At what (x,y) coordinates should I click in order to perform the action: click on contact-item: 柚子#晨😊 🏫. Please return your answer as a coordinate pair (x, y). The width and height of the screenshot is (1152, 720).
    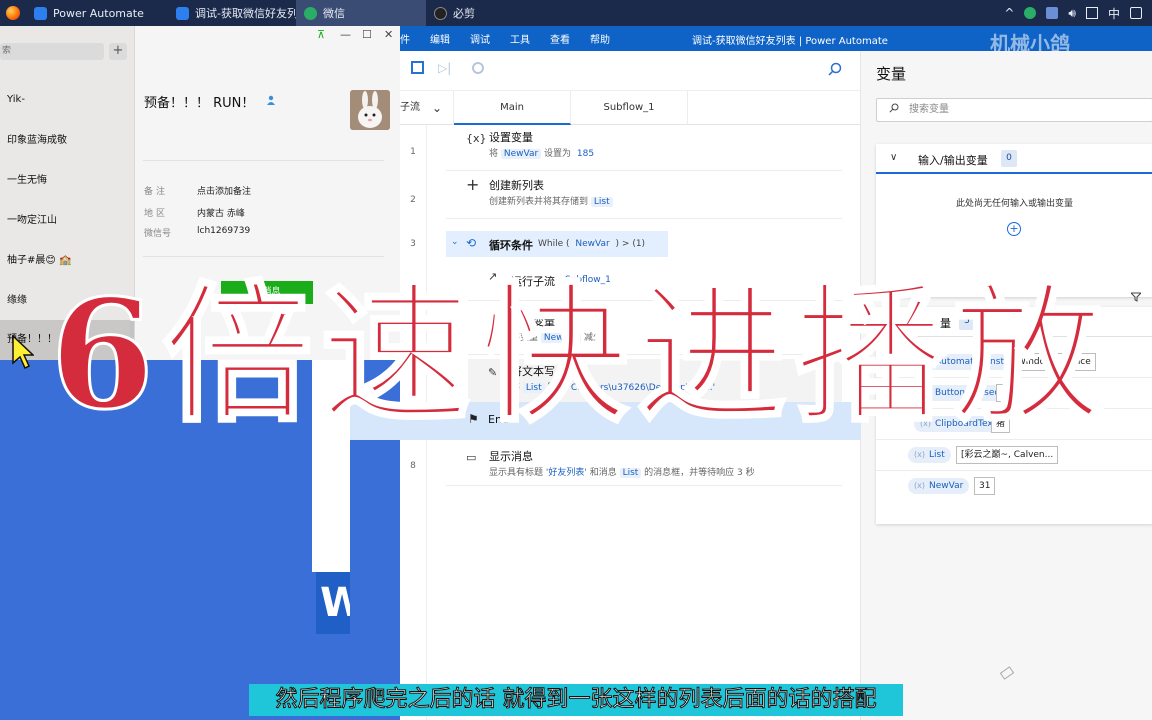
    Looking at the image, I should click on (66, 261).